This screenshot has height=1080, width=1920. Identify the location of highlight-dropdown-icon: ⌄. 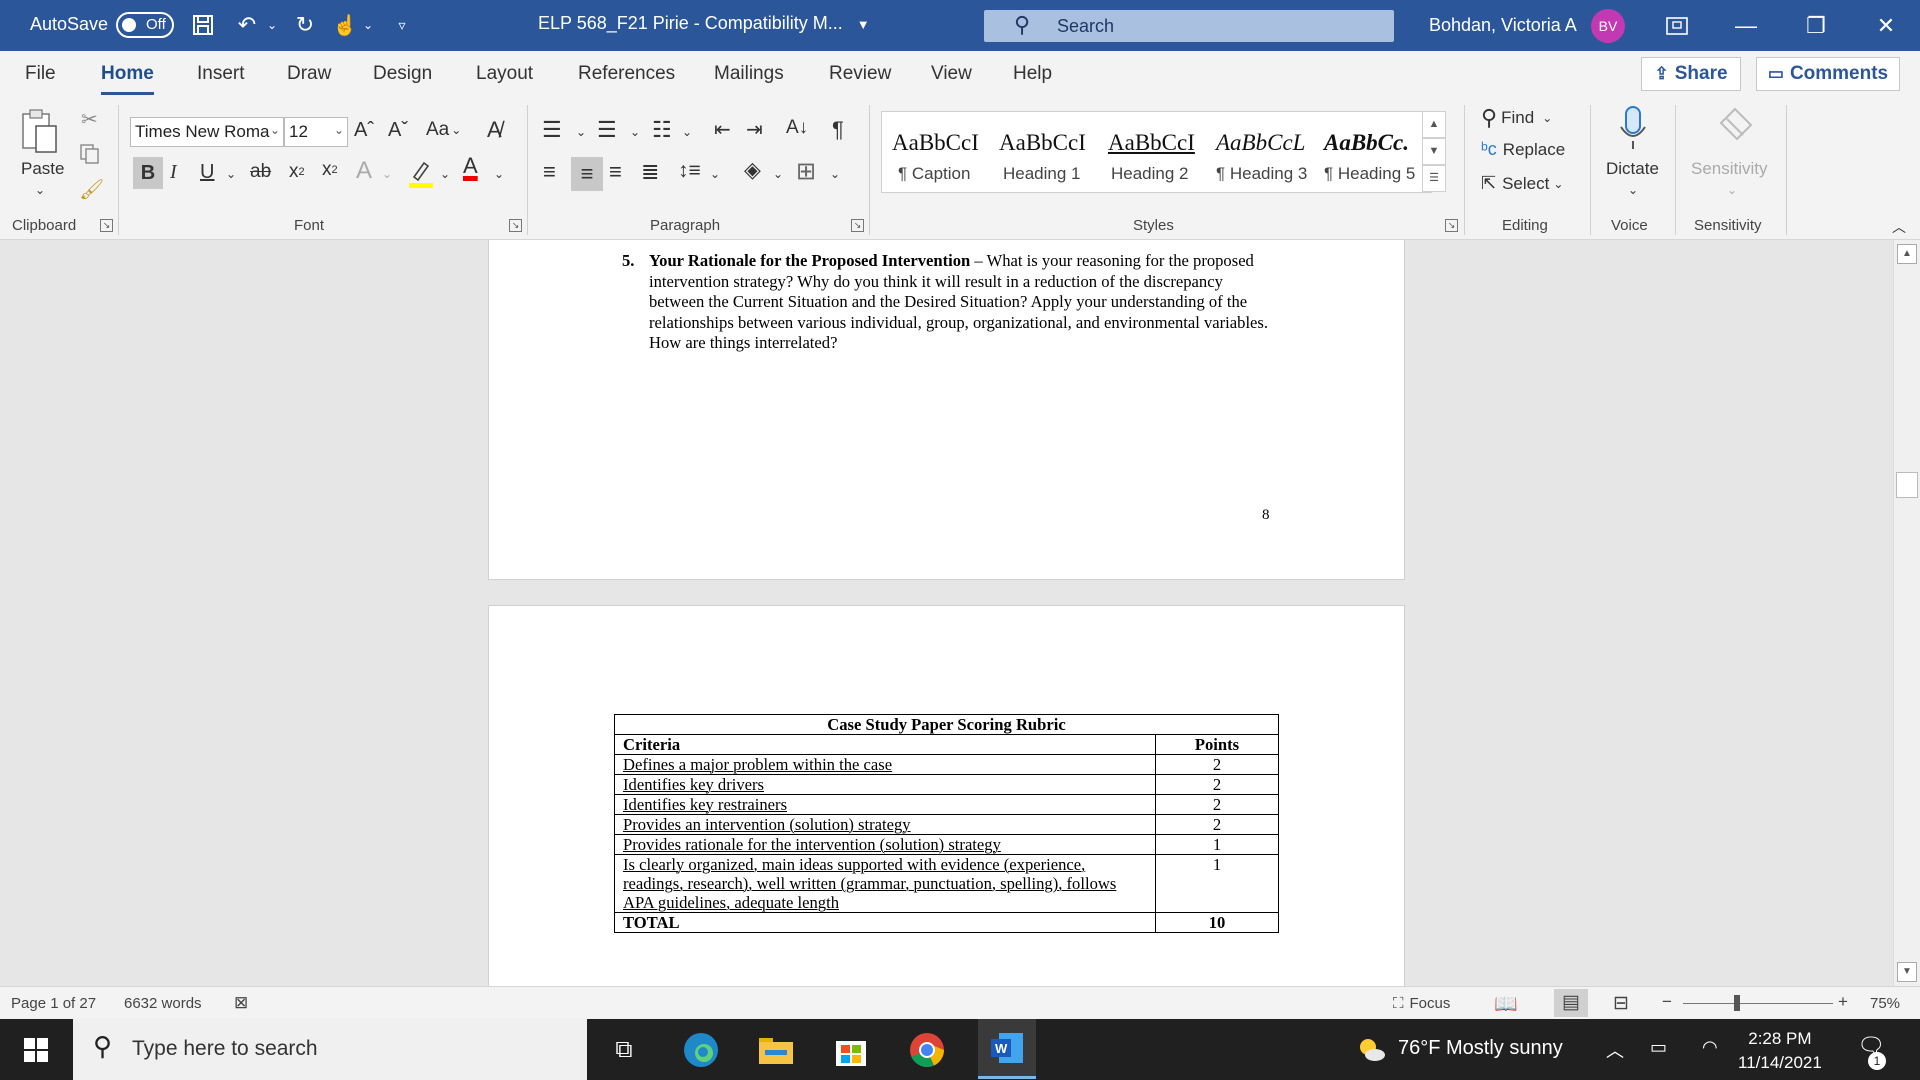
(445, 174).